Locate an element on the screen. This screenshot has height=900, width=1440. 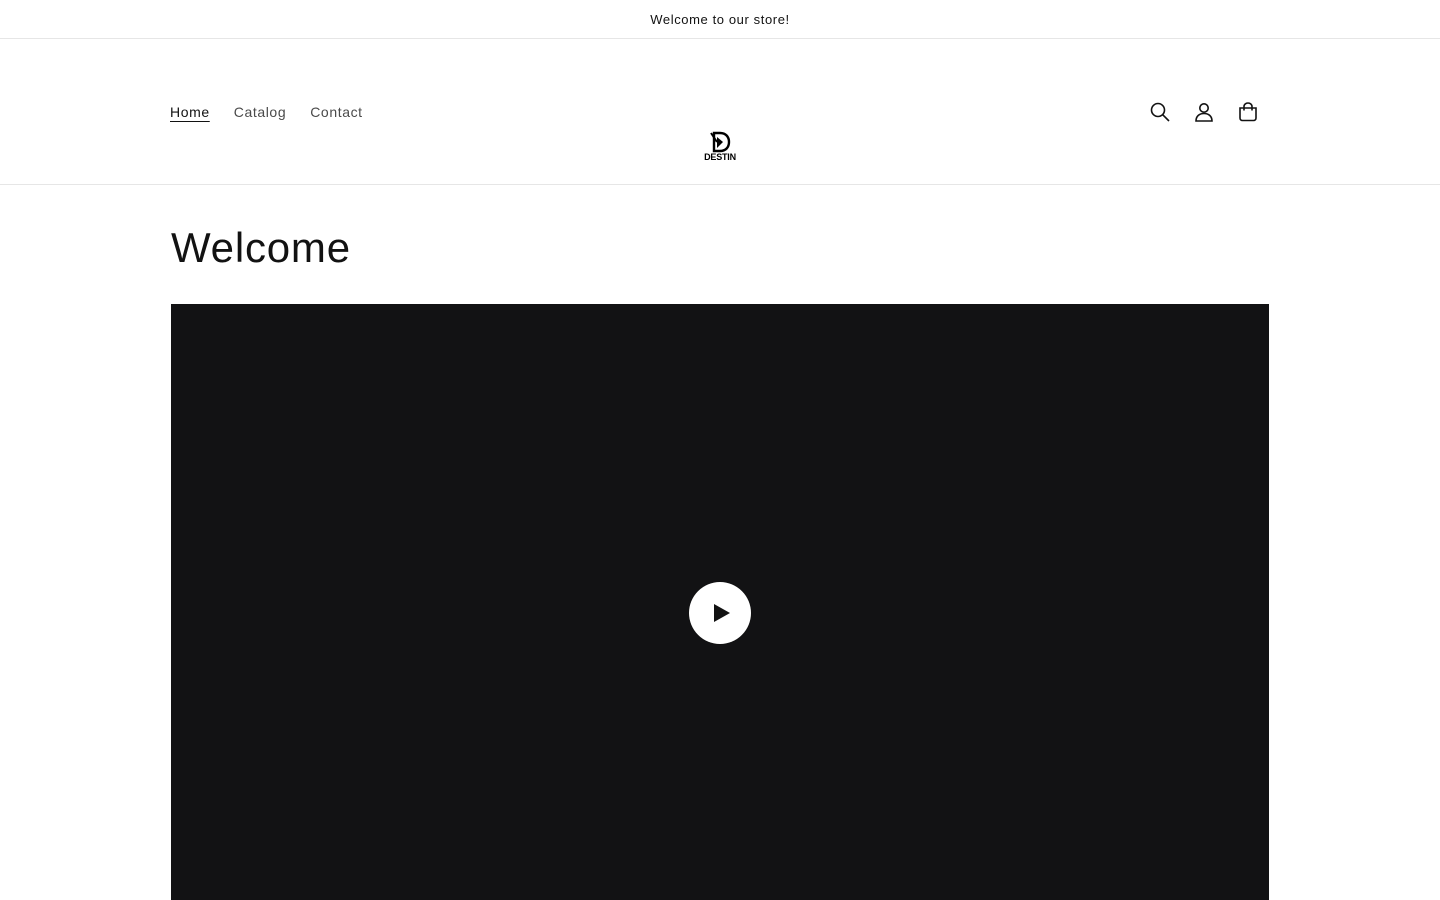
play-button is located at coordinates (720, 613).